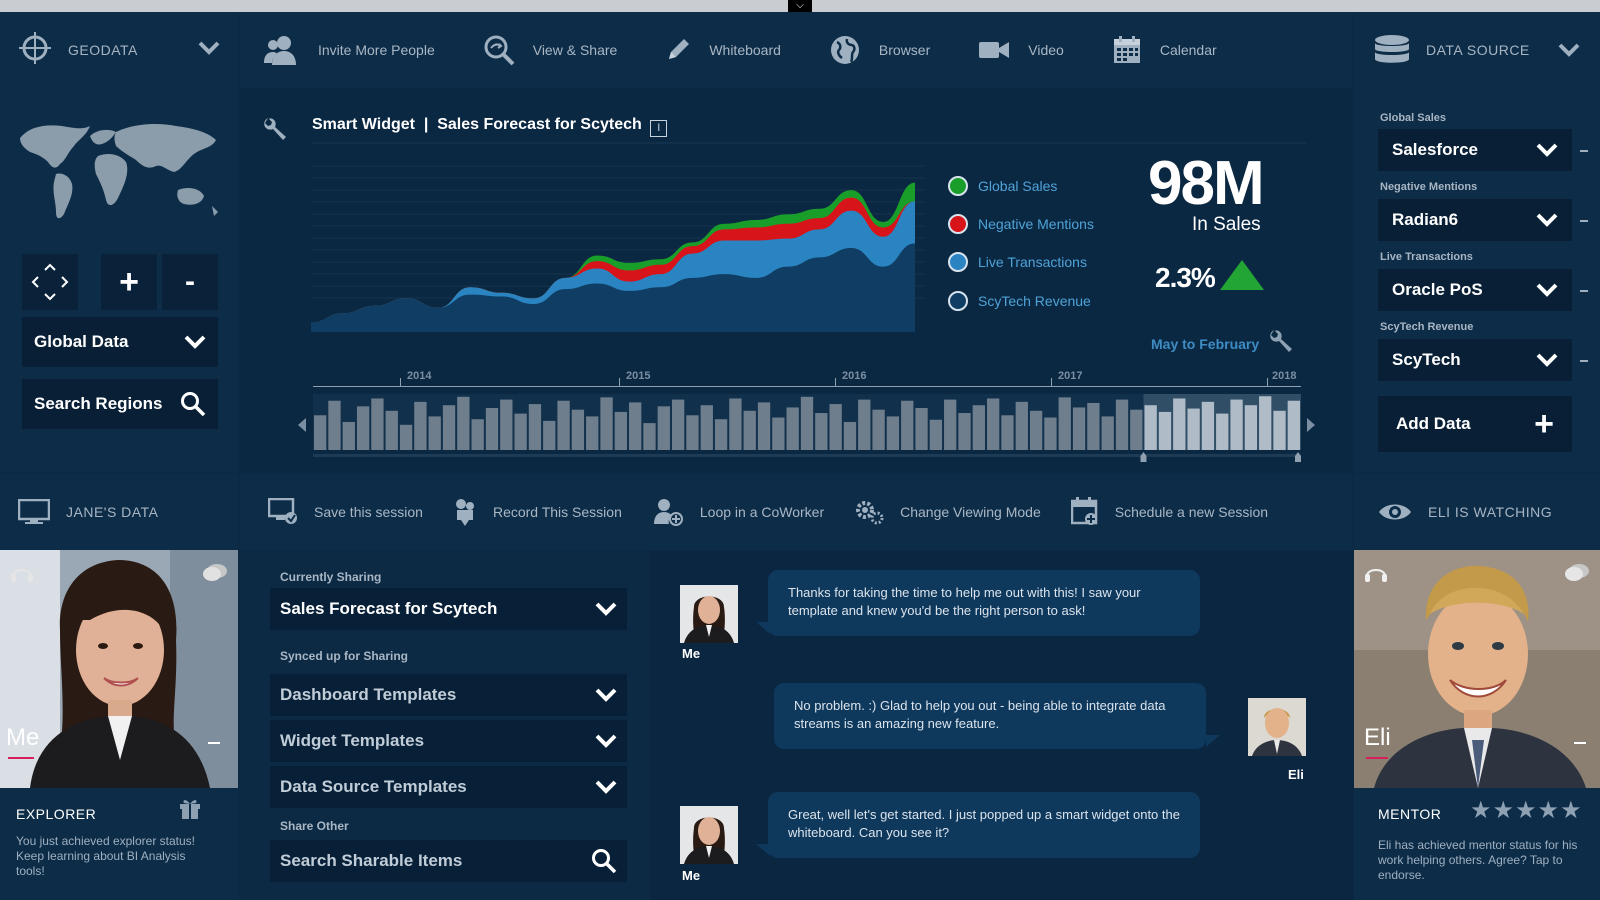 This screenshot has height=900, width=1600. What do you see at coordinates (1475, 220) in the screenshot?
I see `source-select-negative-mentions: Radian6` at bounding box center [1475, 220].